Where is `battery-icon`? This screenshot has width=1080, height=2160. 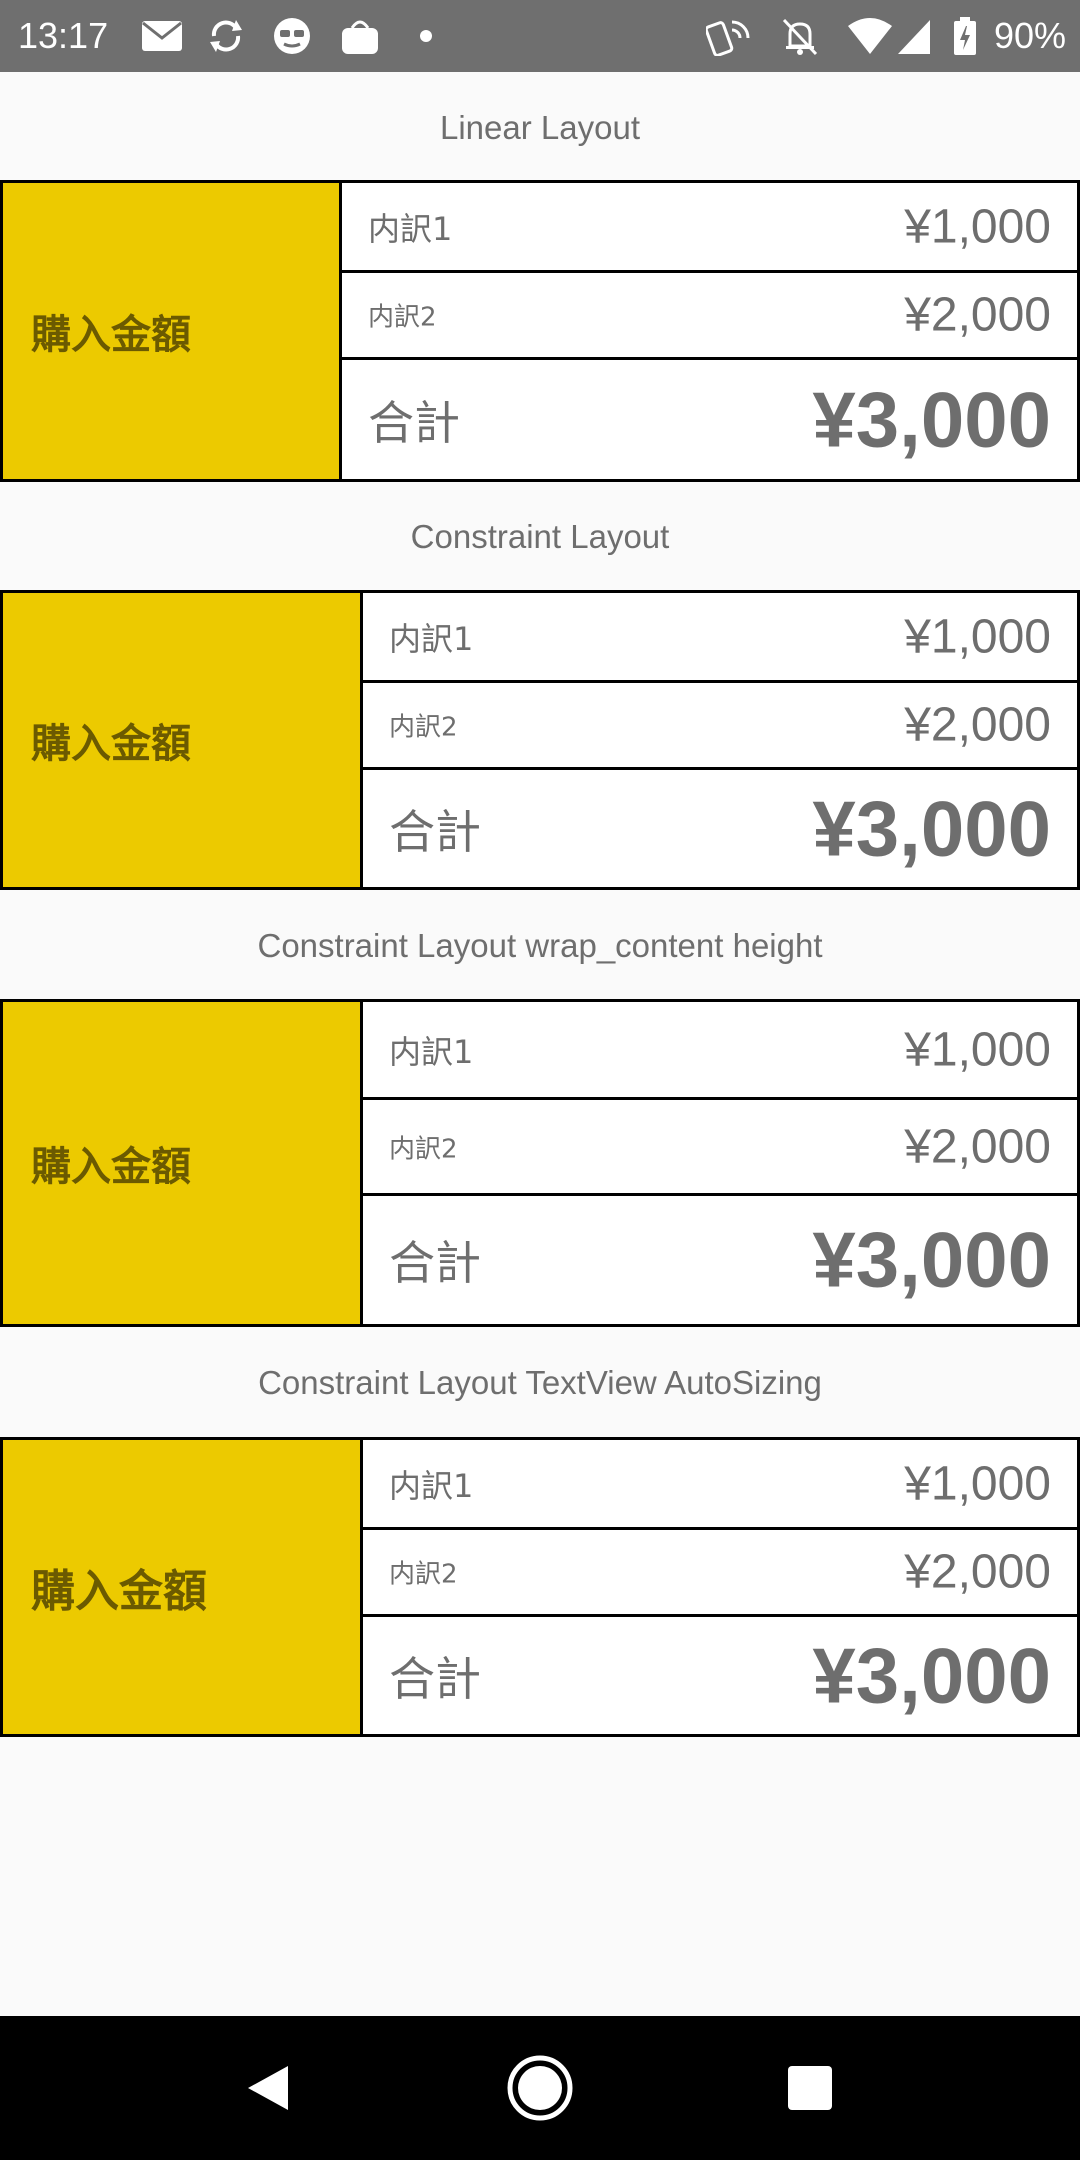 battery-icon is located at coordinates (965, 36).